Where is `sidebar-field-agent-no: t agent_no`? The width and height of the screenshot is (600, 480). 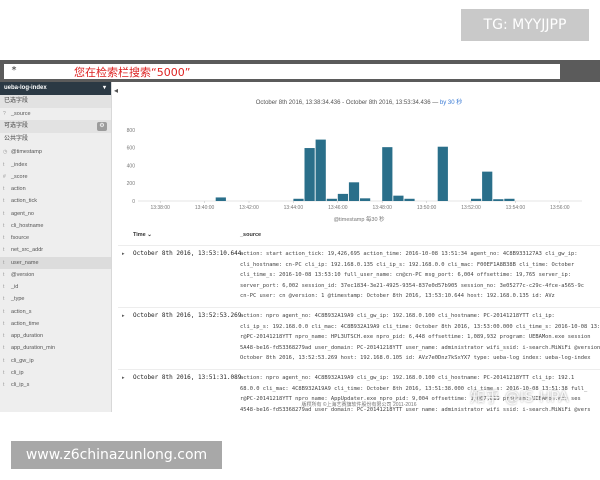
sidebar-field-agent-no: t agent_no is located at coordinates (55, 214).